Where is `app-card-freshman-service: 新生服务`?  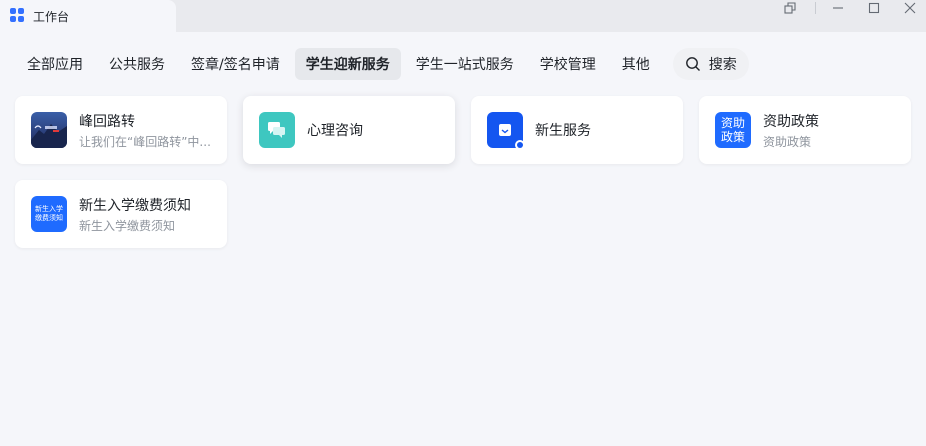
app-card-freshman-service: 新生服务 is located at coordinates (577, 130).